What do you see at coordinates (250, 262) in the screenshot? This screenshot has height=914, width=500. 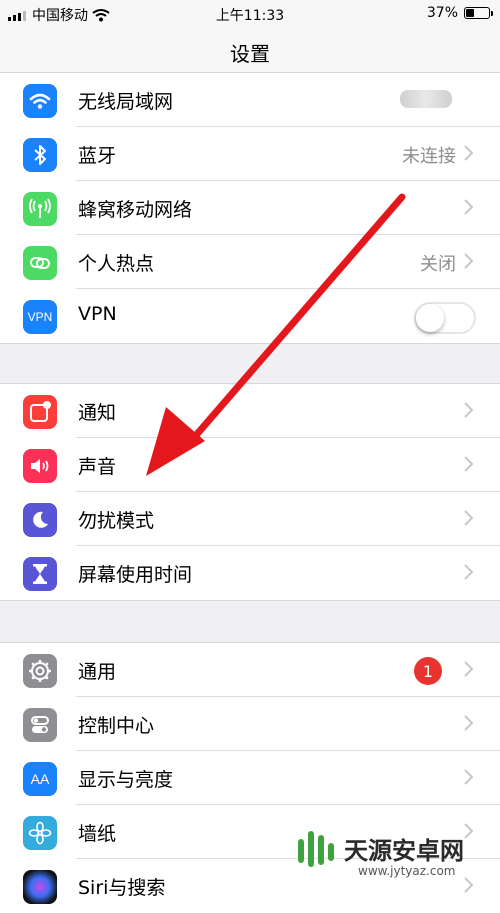 I see `settings-row-hotspot: 个人热点 关闭` at bounding box center [250, 262].